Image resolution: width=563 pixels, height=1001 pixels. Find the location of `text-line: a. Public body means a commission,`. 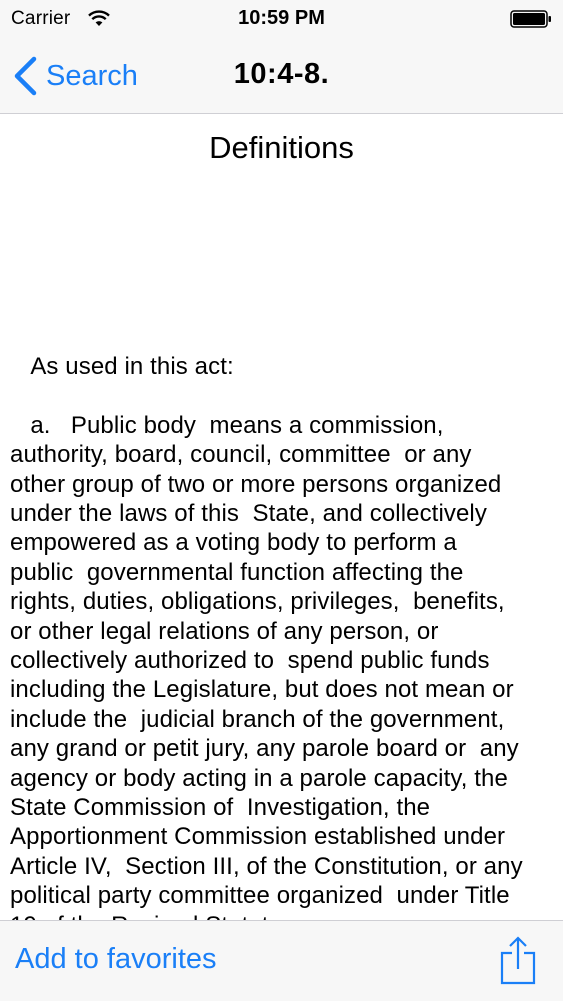

text-line: a. Public body means a commission, is located at coordinates (227, 425).